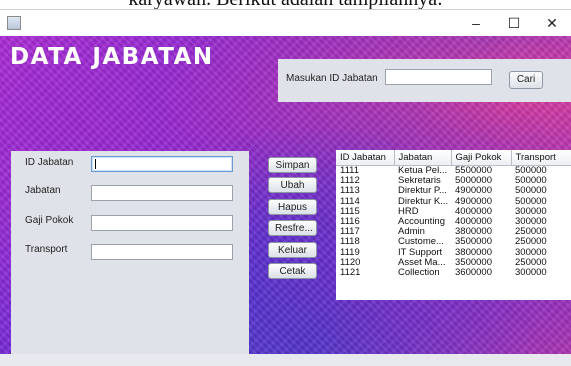  What do you see at coordinates (162, 193) in the screenshot?
I see `jabatan-field` at bounding box center [162, 193].